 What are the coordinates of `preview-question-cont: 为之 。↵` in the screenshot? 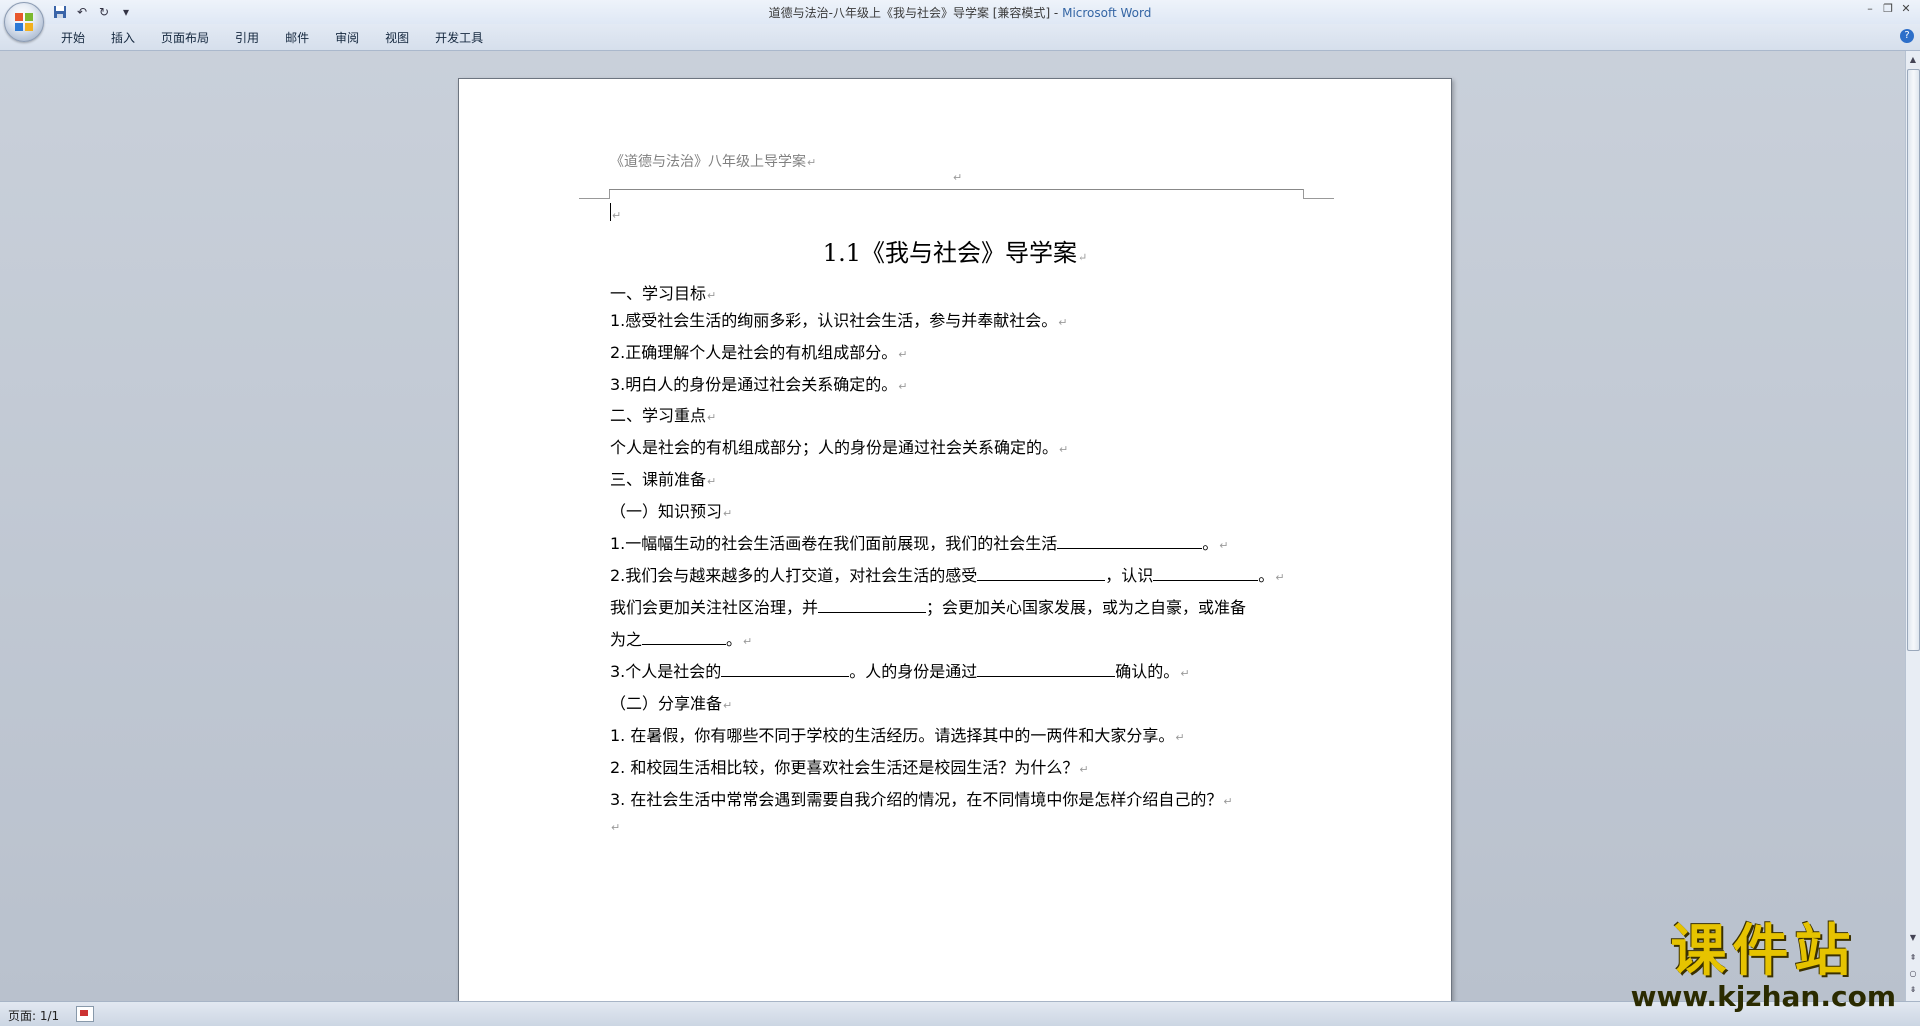 It's located at (681, 638).